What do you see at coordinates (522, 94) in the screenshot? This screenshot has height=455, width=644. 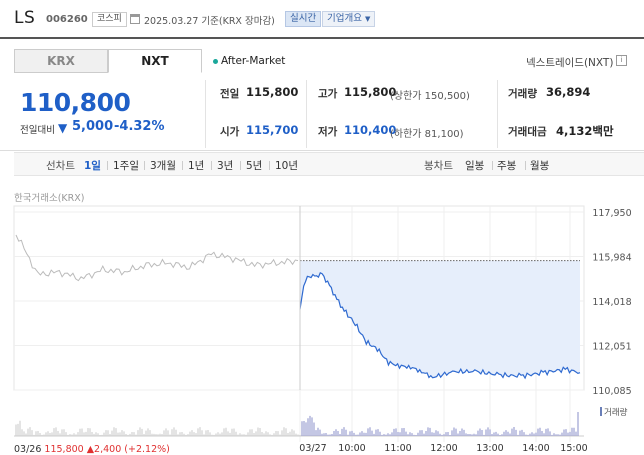 I see `volume-label: 거래량` at bounding box center [522, 94].